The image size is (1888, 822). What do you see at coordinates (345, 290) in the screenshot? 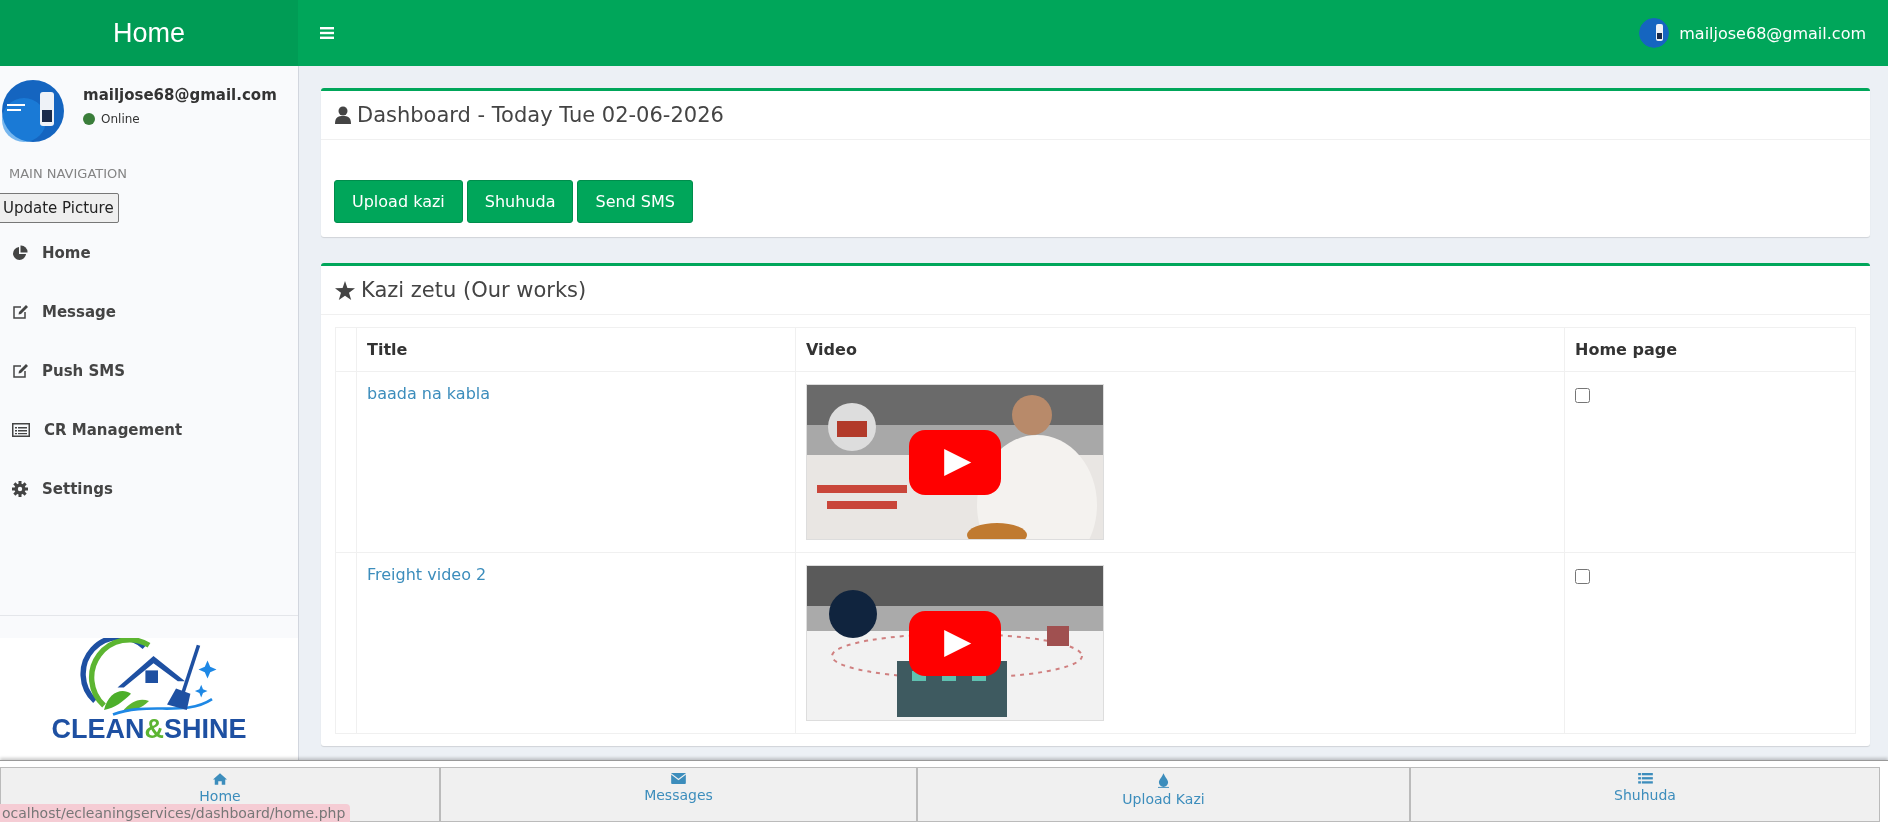
I see `star-icon` at bounding box center [345, 290].